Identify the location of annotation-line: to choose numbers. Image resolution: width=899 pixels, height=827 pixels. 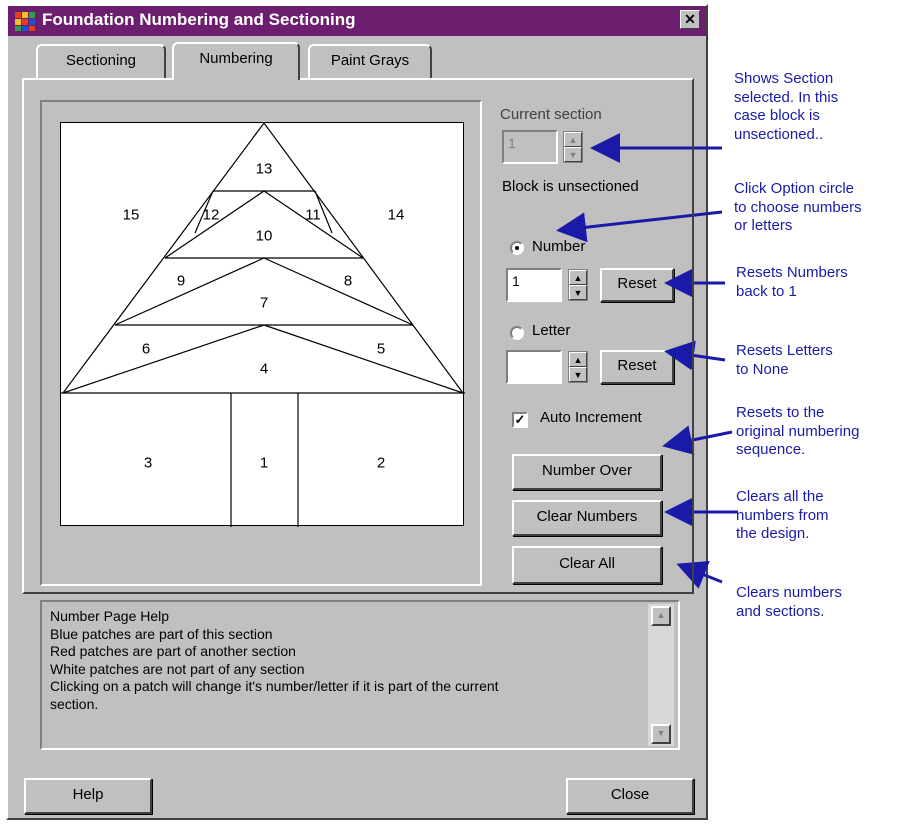
(798, 207).